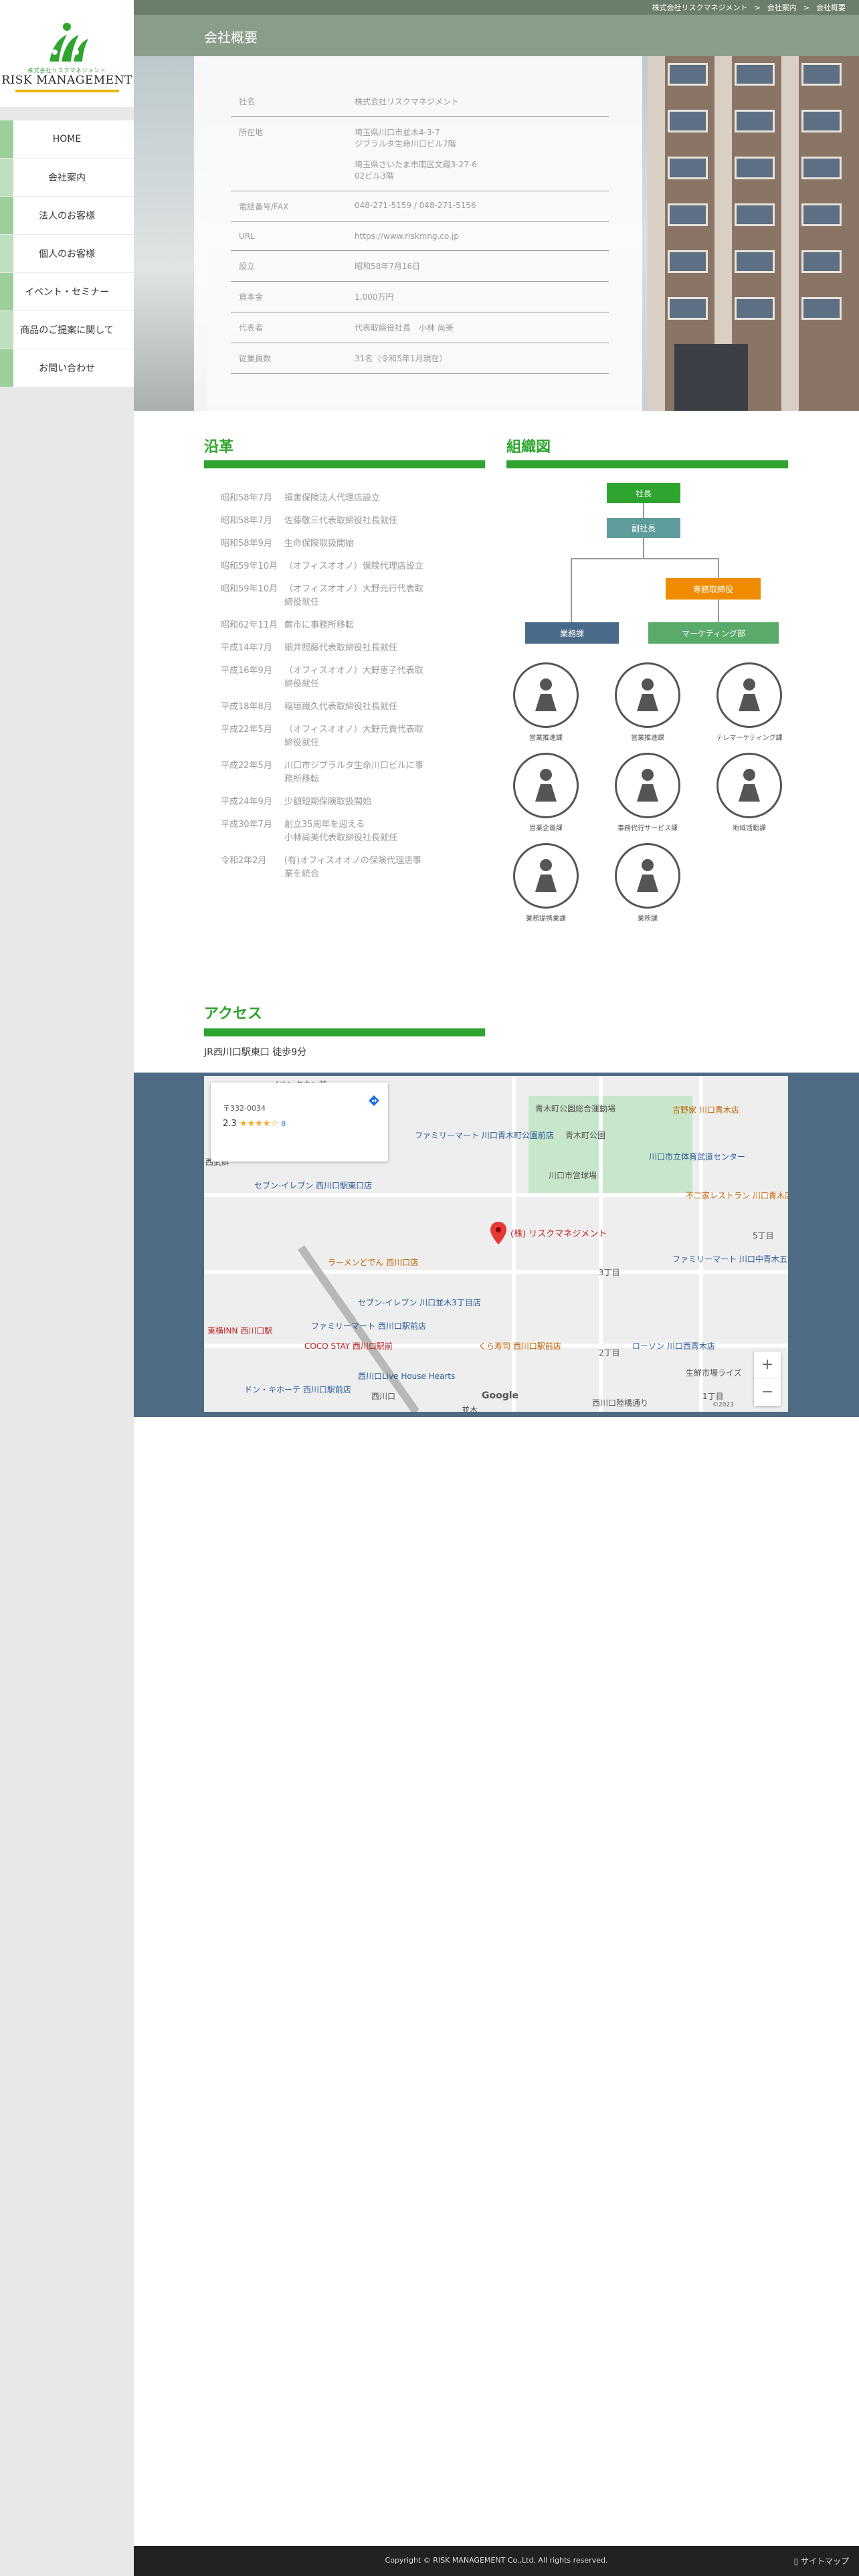 This screenshot has height=2576, width=859. I want to click on zoom-in-button: +, so click(767, 1365).